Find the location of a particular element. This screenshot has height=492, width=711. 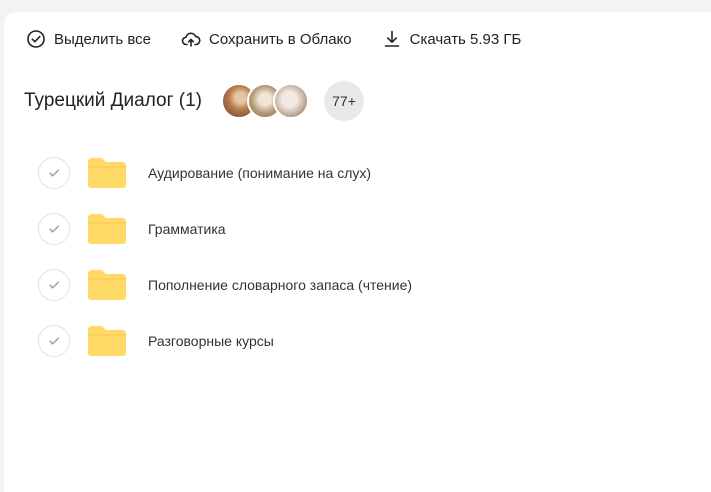

folder-name: Грамматика is located at coordinates (187, 229).